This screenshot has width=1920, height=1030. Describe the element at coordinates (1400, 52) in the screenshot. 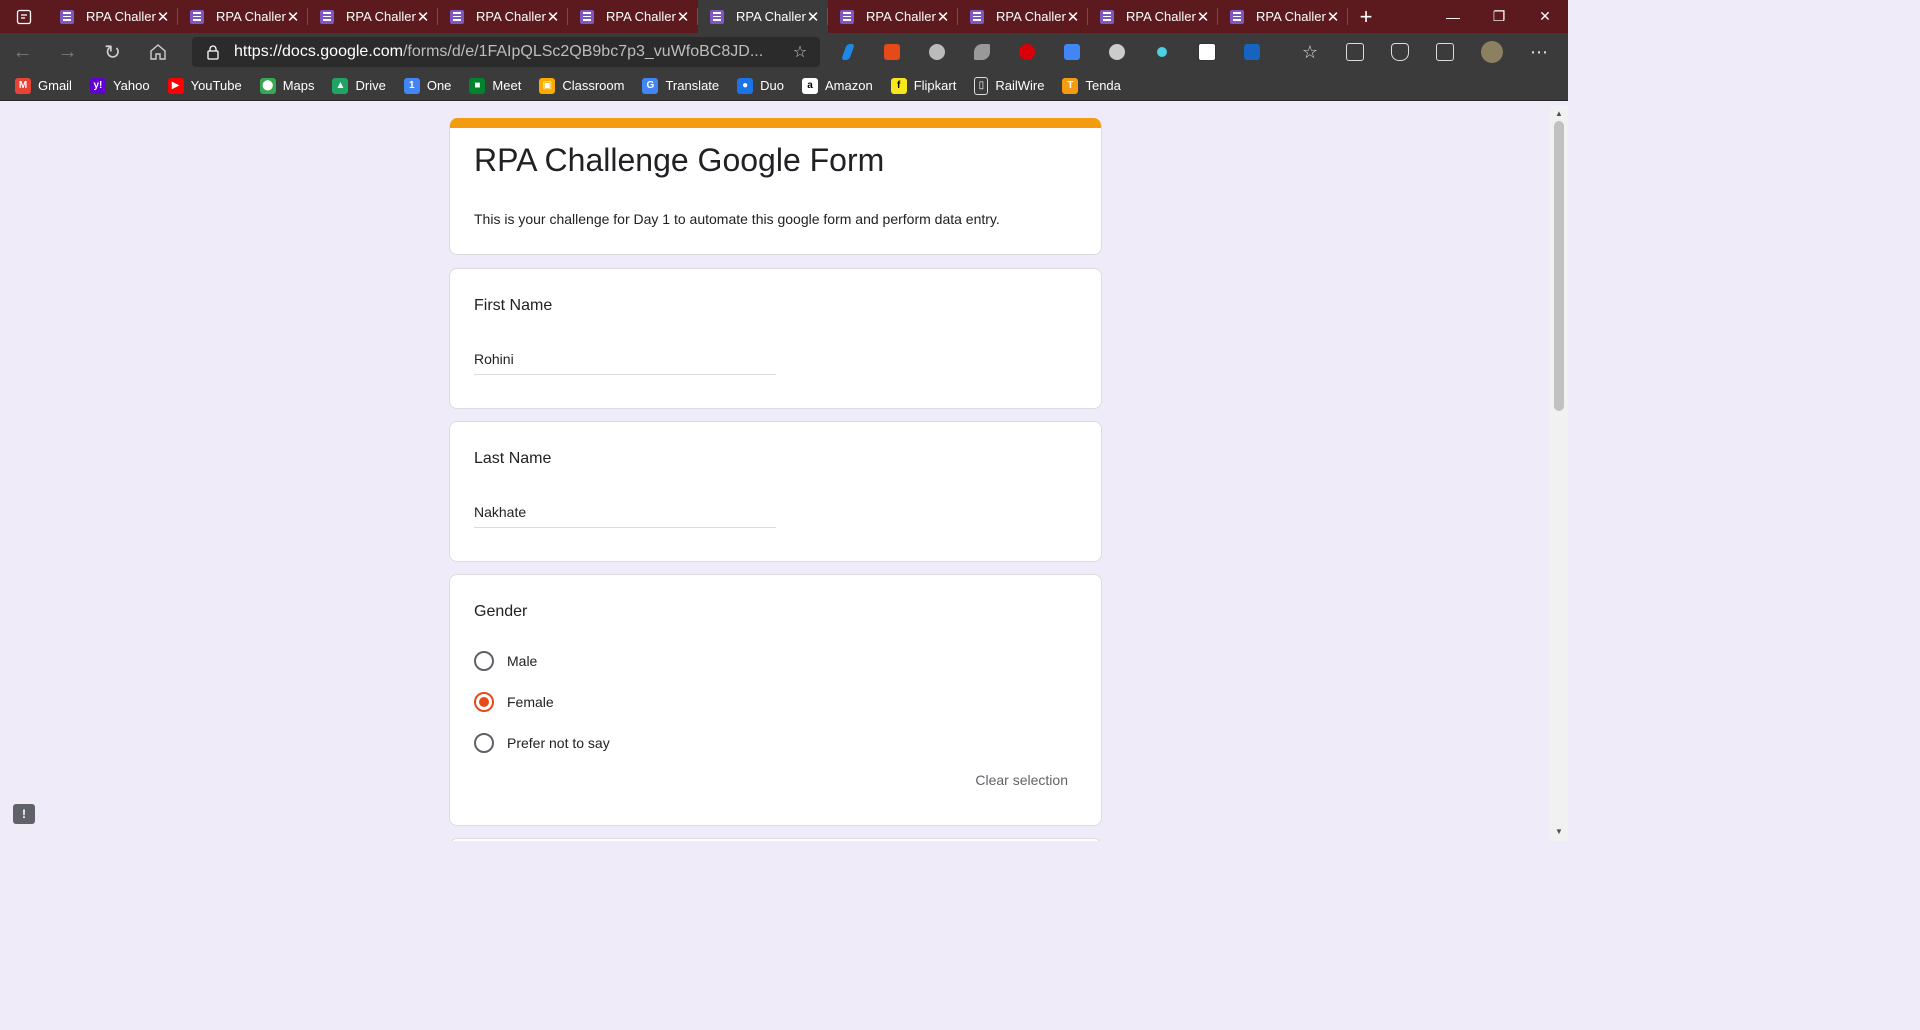

I see `browser-essentials-button` at that location.